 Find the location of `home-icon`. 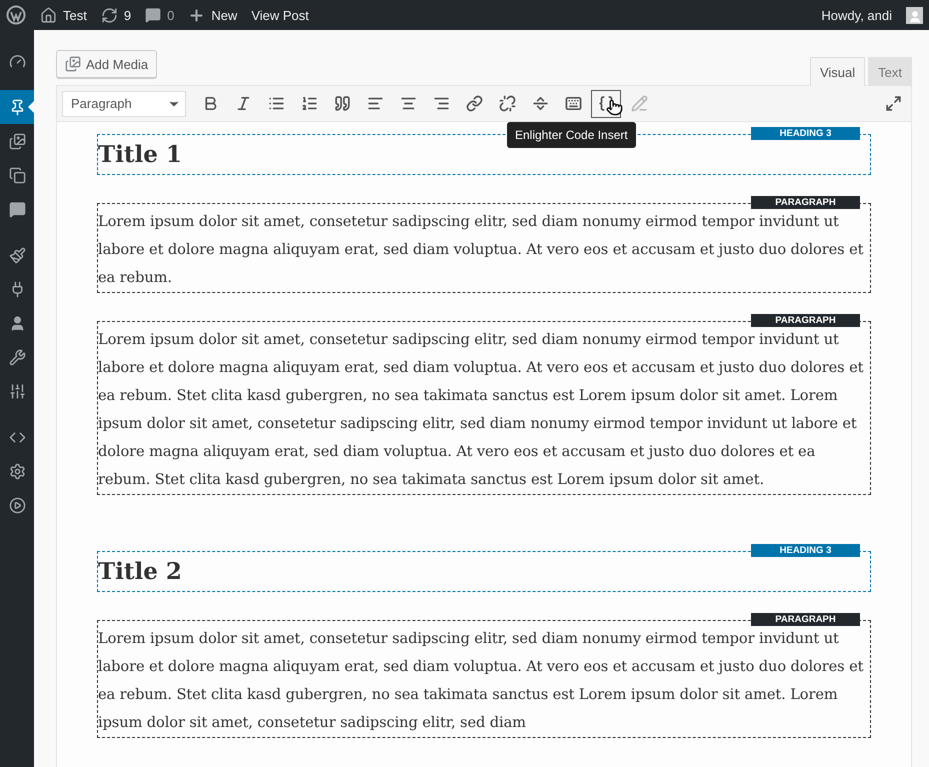

home-icon is located at coordinates (48, 15).